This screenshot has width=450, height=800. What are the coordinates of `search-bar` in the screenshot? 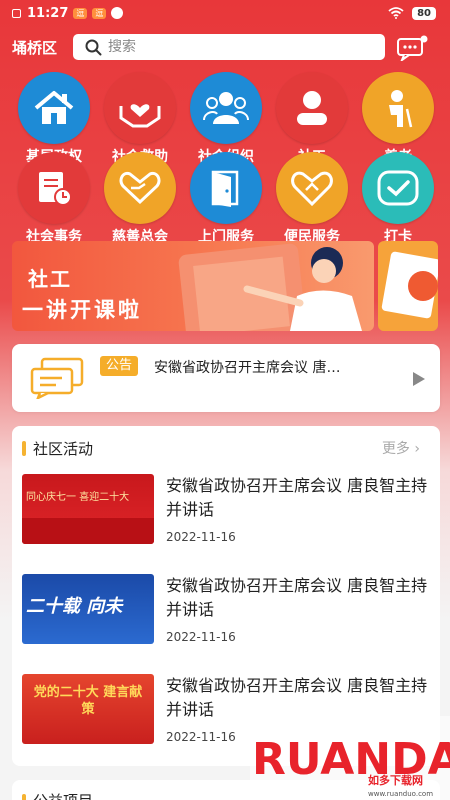 It's located at (229, 47).